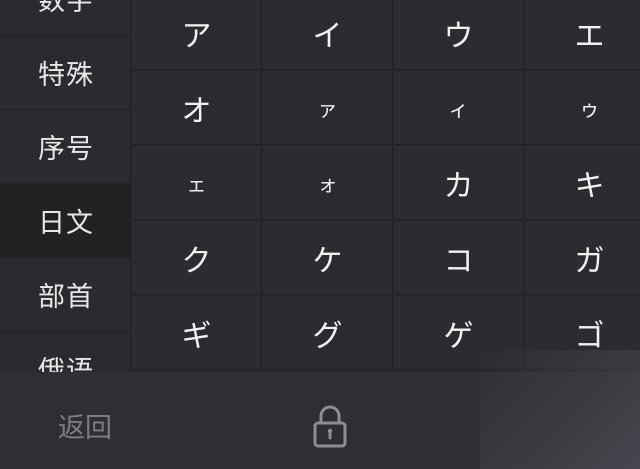  I want to click on category-japanese: 日文, so click(65, 221).